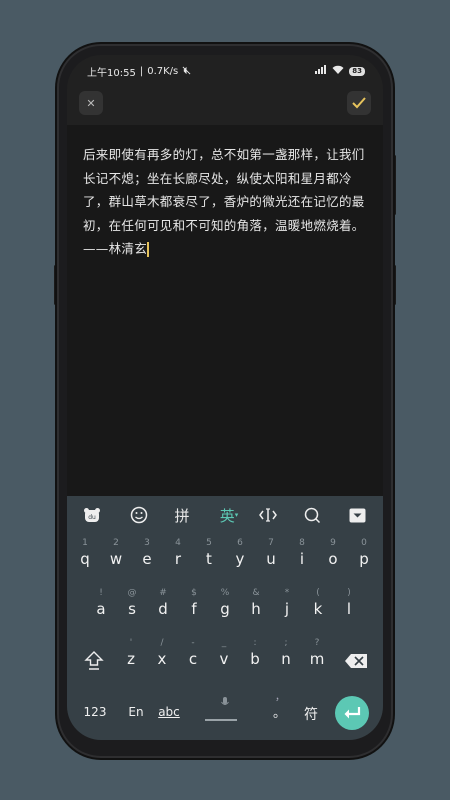 This screenshot has width=450, height=800. I want to click on period-key: ， 。, so click(281, 708).